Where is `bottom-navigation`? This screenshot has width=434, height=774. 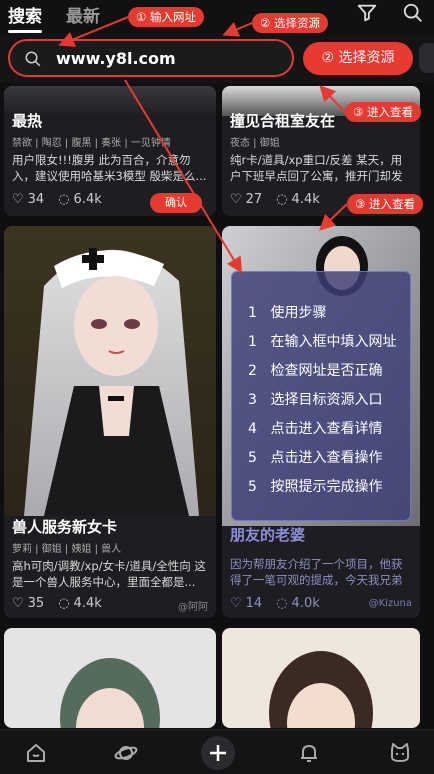
bottom-navigation is located at coordinates (217, 751).